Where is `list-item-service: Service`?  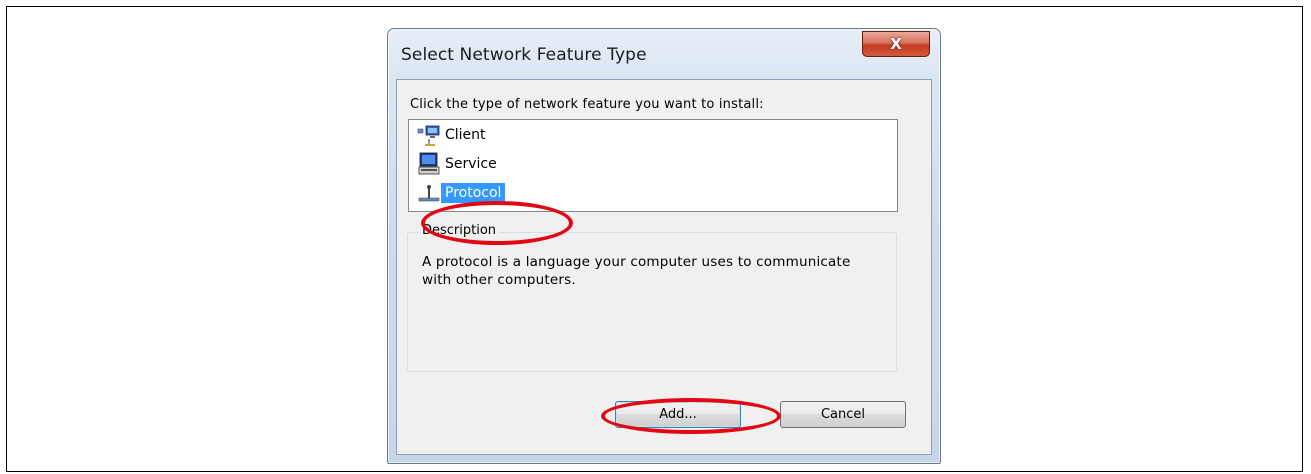
list-item-service: Service is located at coordinates (459, 164).